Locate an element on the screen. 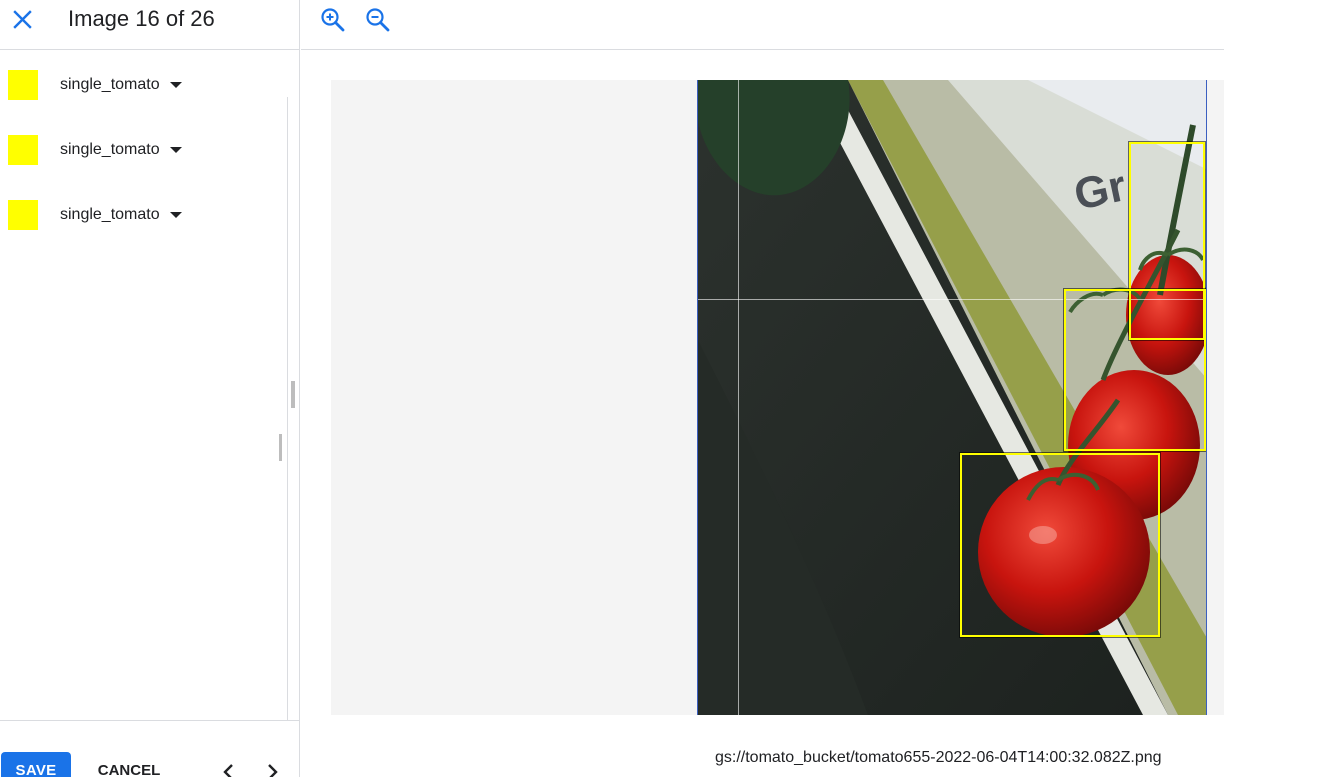  svg-text: Gr is located at coordinates (1100, 190).